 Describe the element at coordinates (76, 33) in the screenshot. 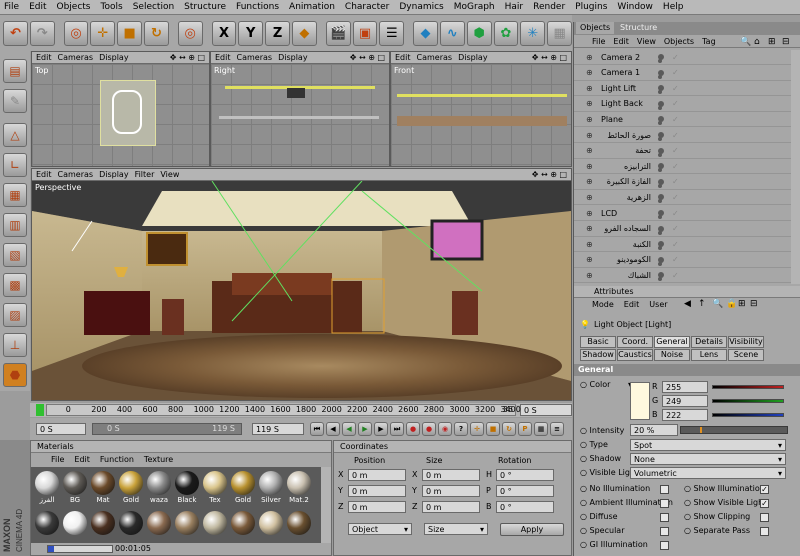

I see `live-select-icon: ◎` at that location.